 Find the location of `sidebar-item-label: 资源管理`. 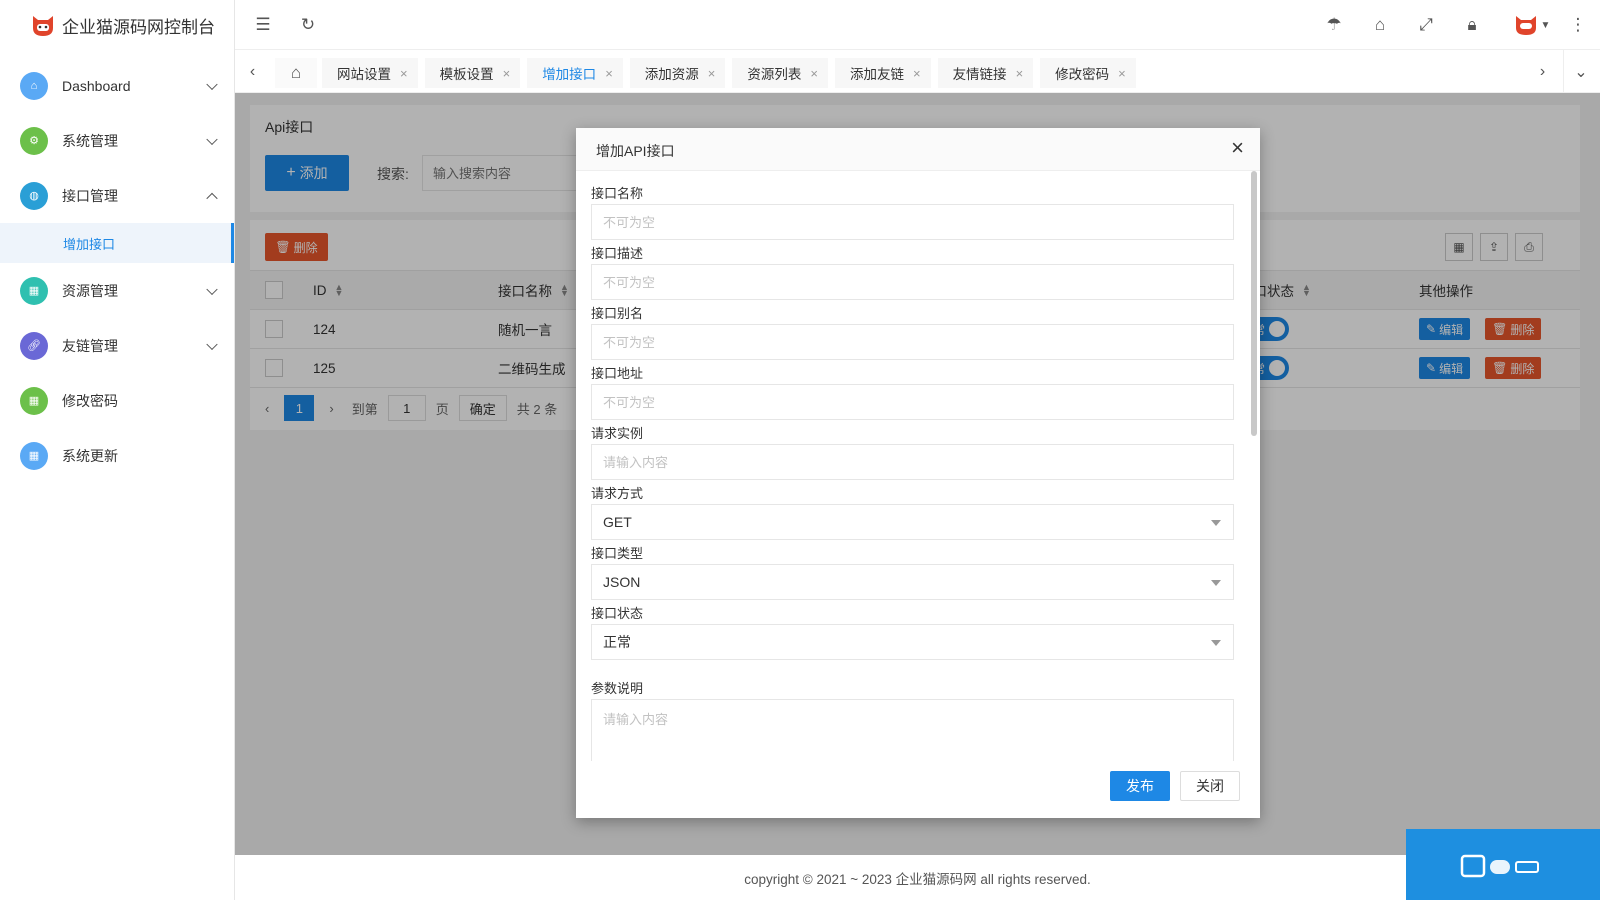

sidebar-item-label: 资源管理 is located at coordinates (90, 290).